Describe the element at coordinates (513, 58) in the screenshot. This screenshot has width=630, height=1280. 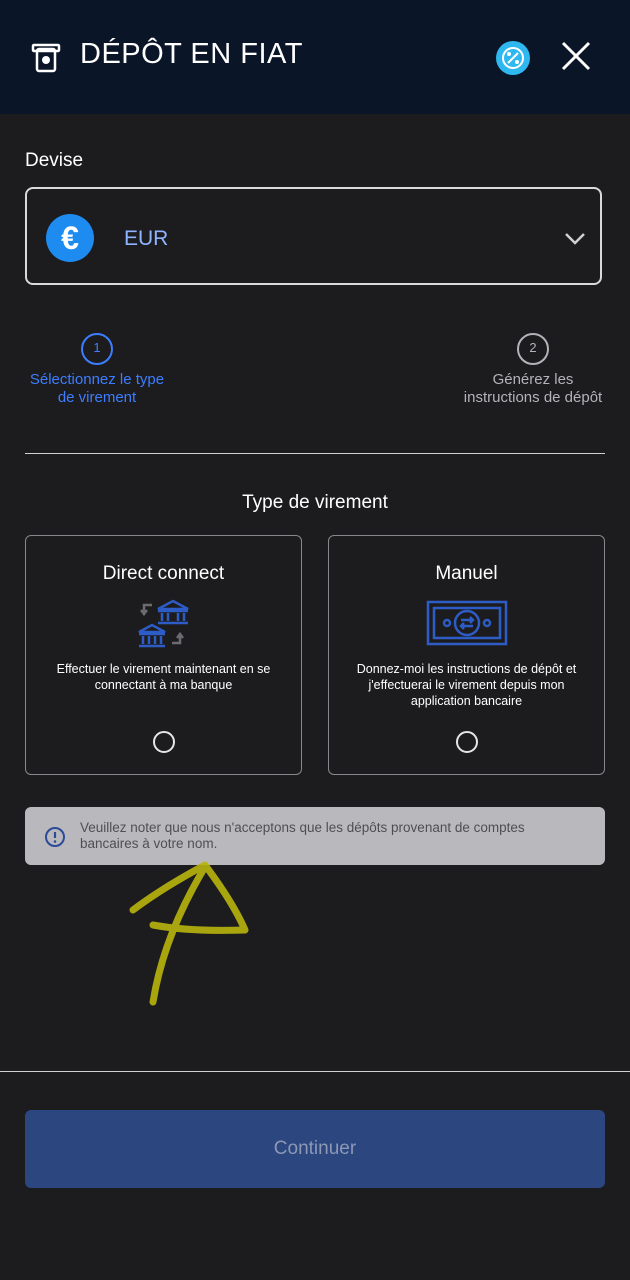
I see `percent-badge-icon` at that location.